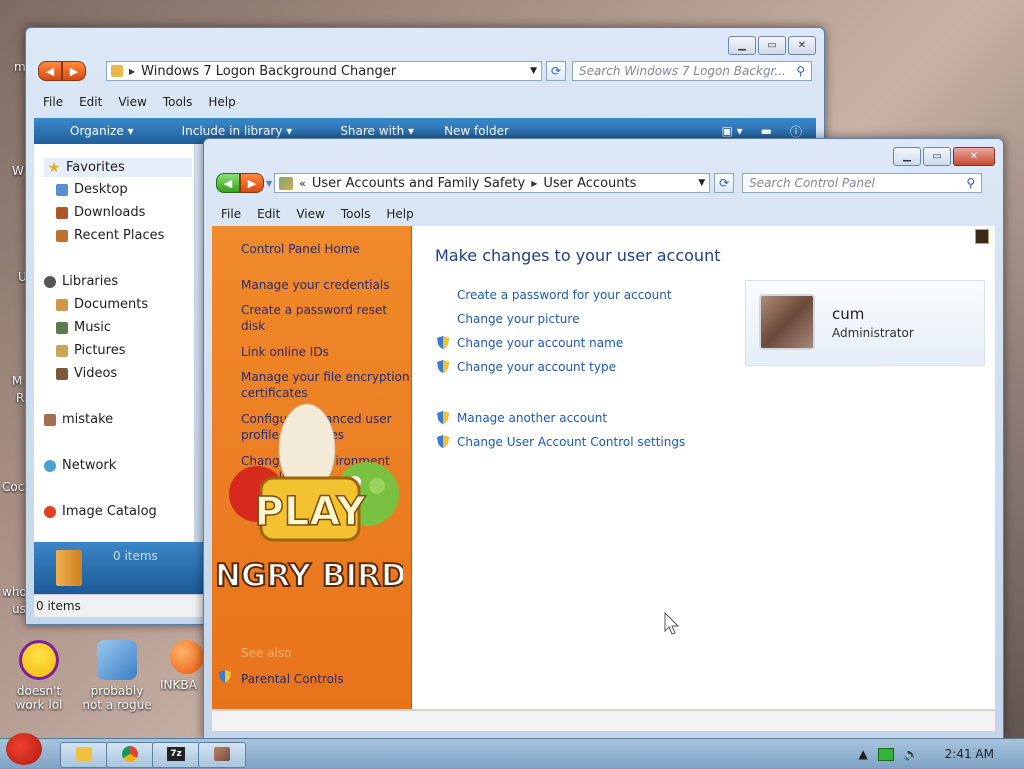  What do you see at coordinates (109, 511) in the screenshot?
I see `nav-label: Image Catalog` at bounding box center [109, 511].